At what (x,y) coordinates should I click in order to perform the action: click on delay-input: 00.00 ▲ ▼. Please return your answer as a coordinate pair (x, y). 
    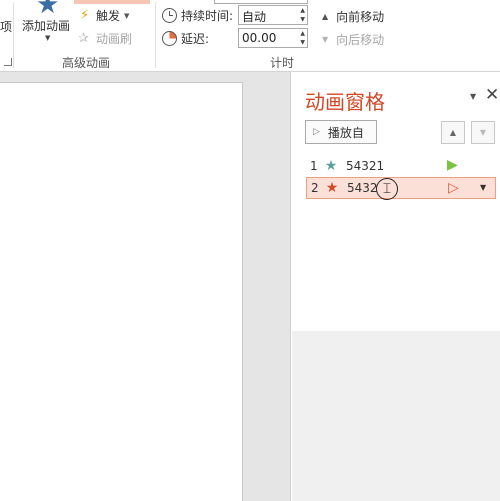
    Looking at the image, I should click on (273, 38).